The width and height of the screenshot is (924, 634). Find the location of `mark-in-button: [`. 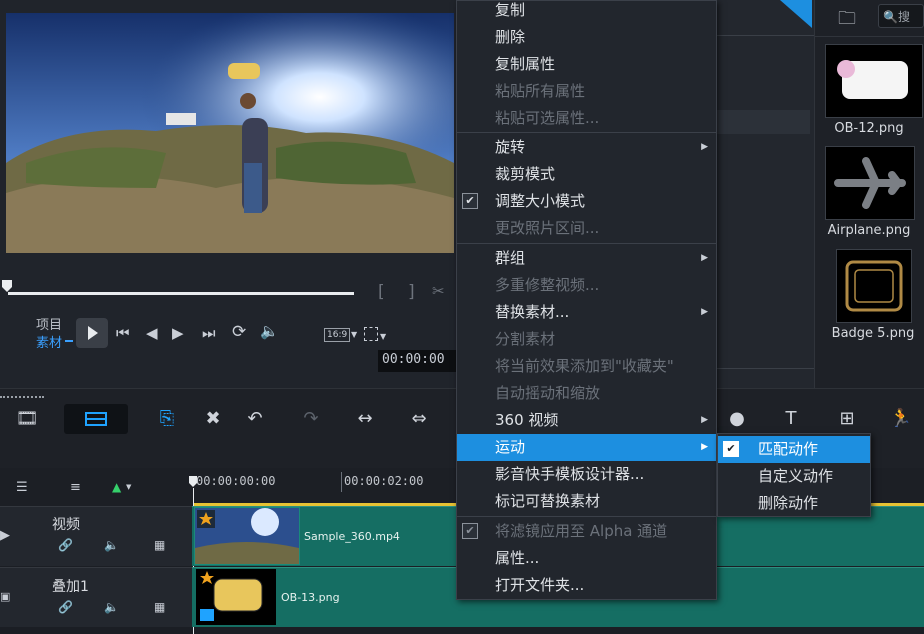

mark-in-button: [ is located at coordinates (381, 292).